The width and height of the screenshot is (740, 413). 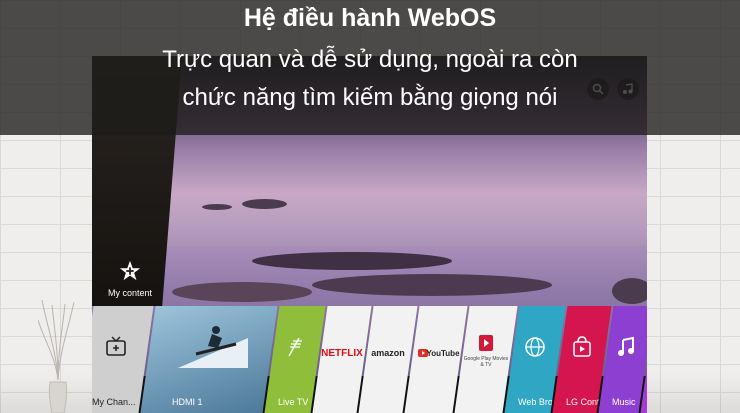 What do you see at coordinates (388, 353) in the screenshot?
I see `amazon-logo: amazon` at bounding box center [388, 353].